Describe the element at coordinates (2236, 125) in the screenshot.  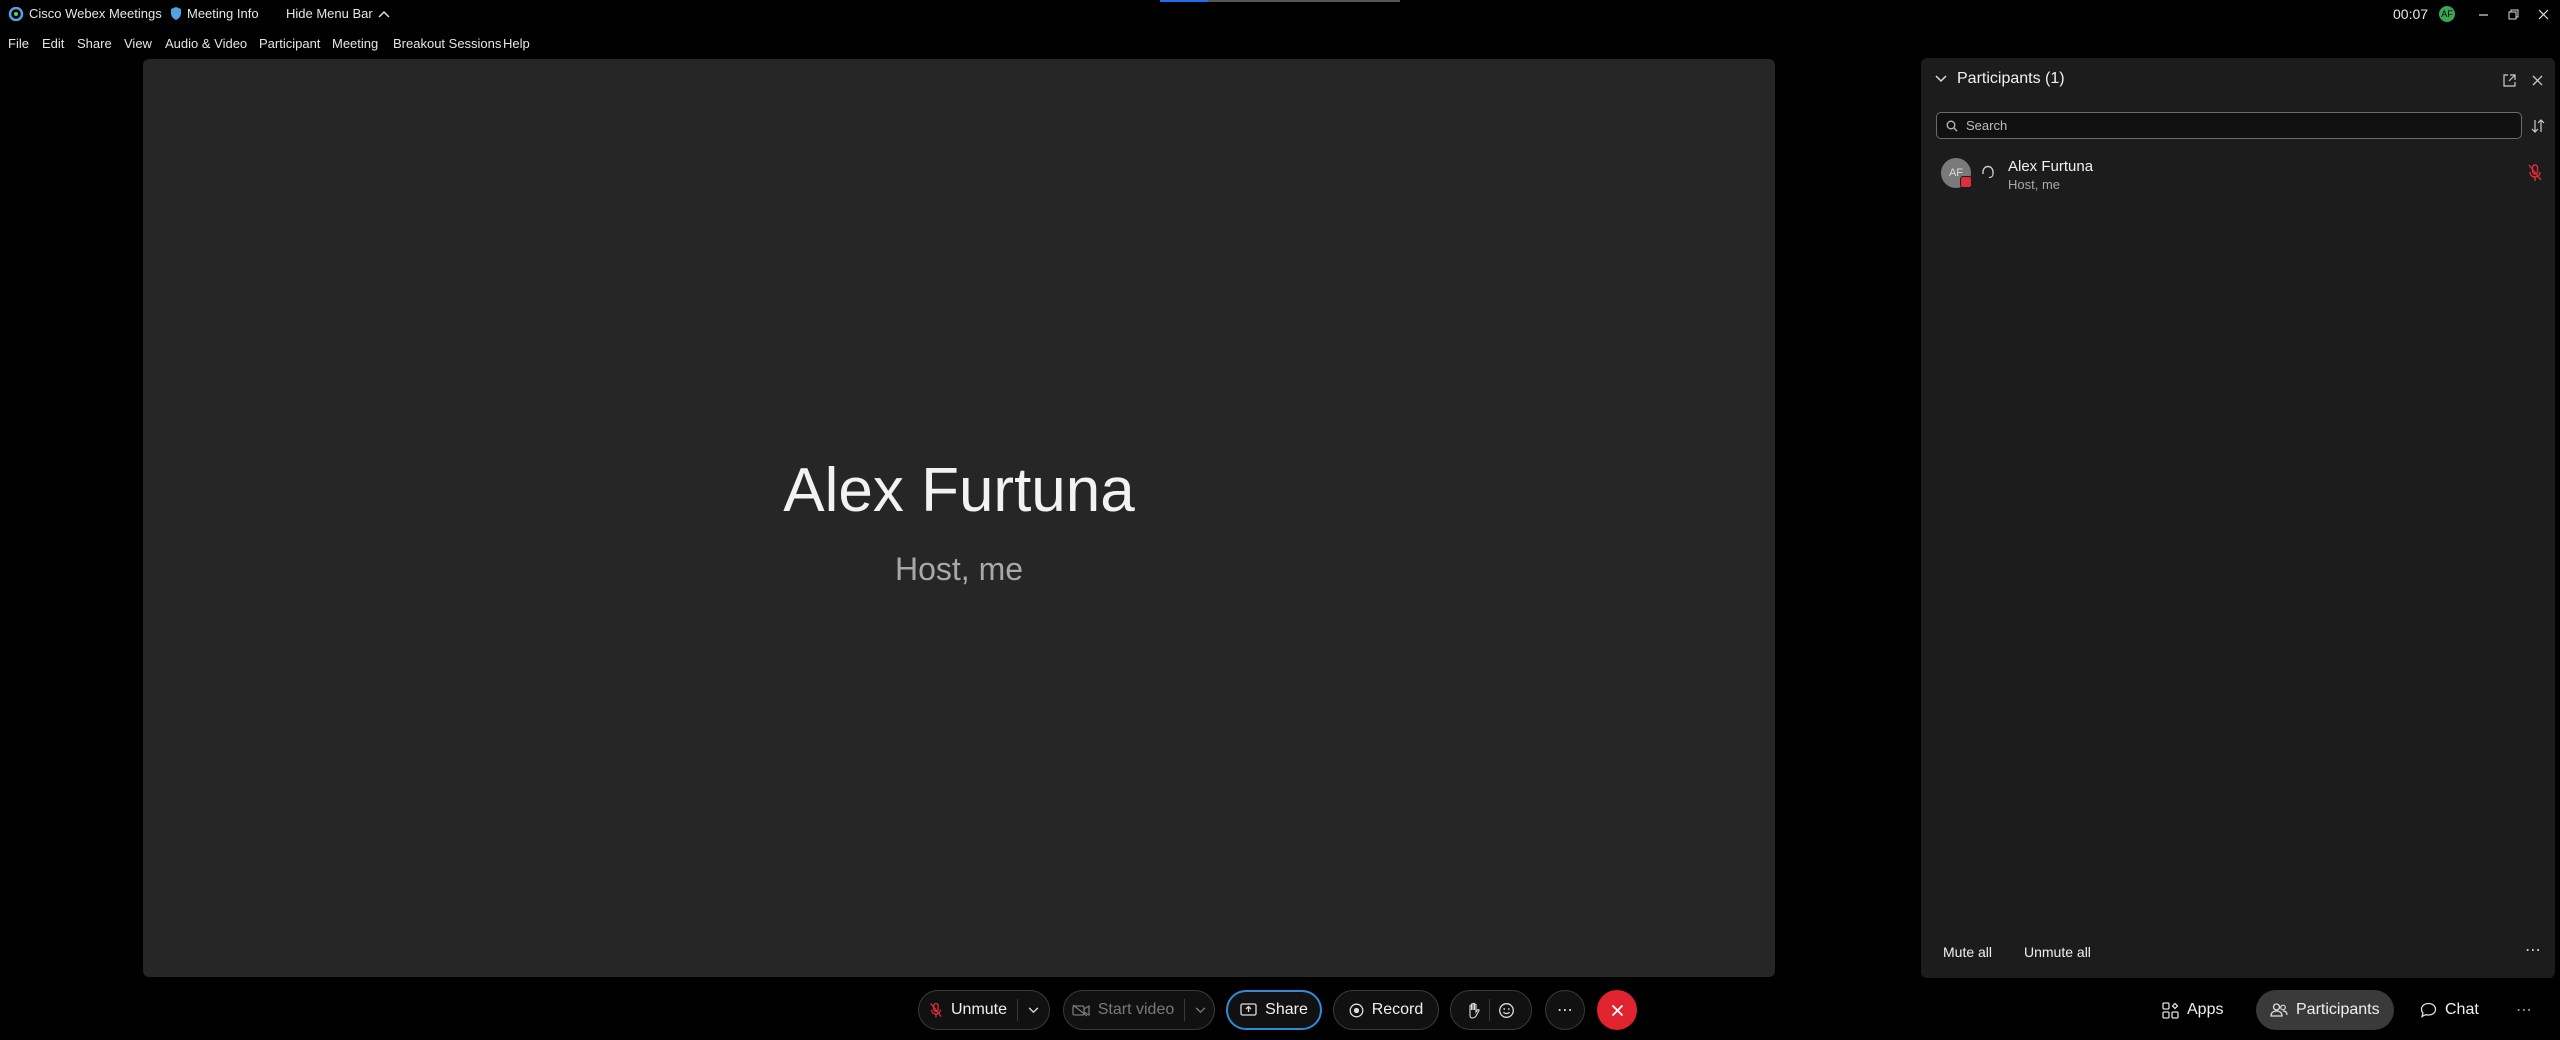
I see `search-input` at that location.